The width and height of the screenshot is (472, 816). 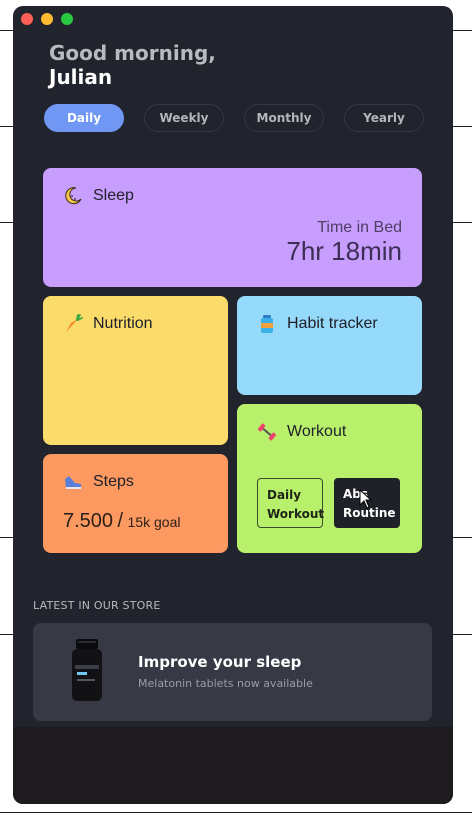 I want to click on sneaker-icon, so click(x=73, y=482).